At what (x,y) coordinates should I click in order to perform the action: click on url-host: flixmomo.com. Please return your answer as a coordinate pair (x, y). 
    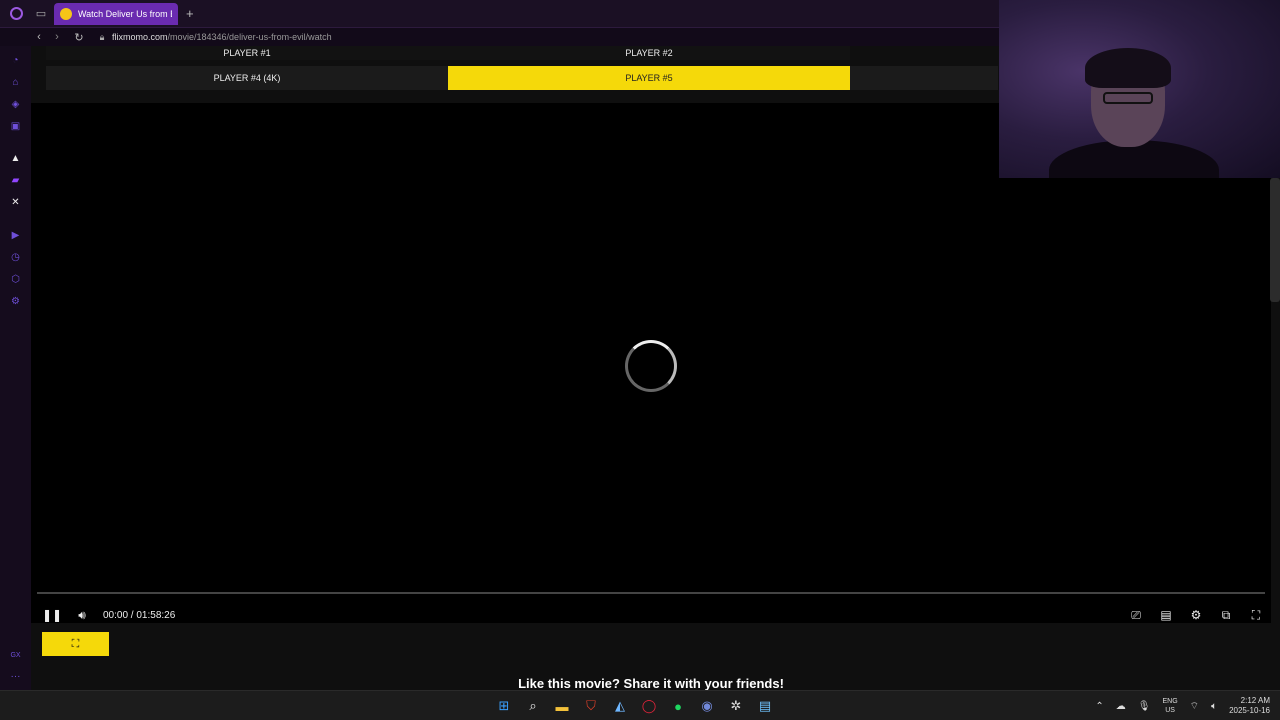
    Looking at the image, I should click on (140, 37).